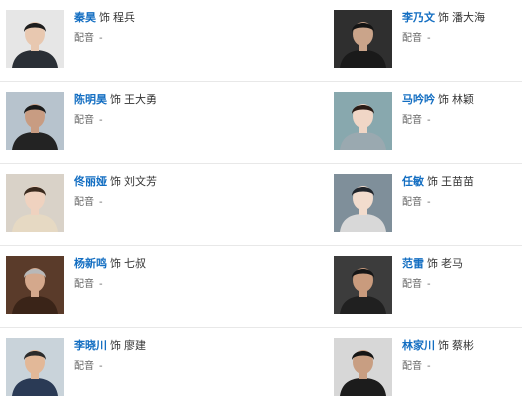 The width and height of the screenshot is (522, 410). Describe the element at coordinates (90, 345) in the screenshot. I see `actor-name-link: 李晓川` at that location.